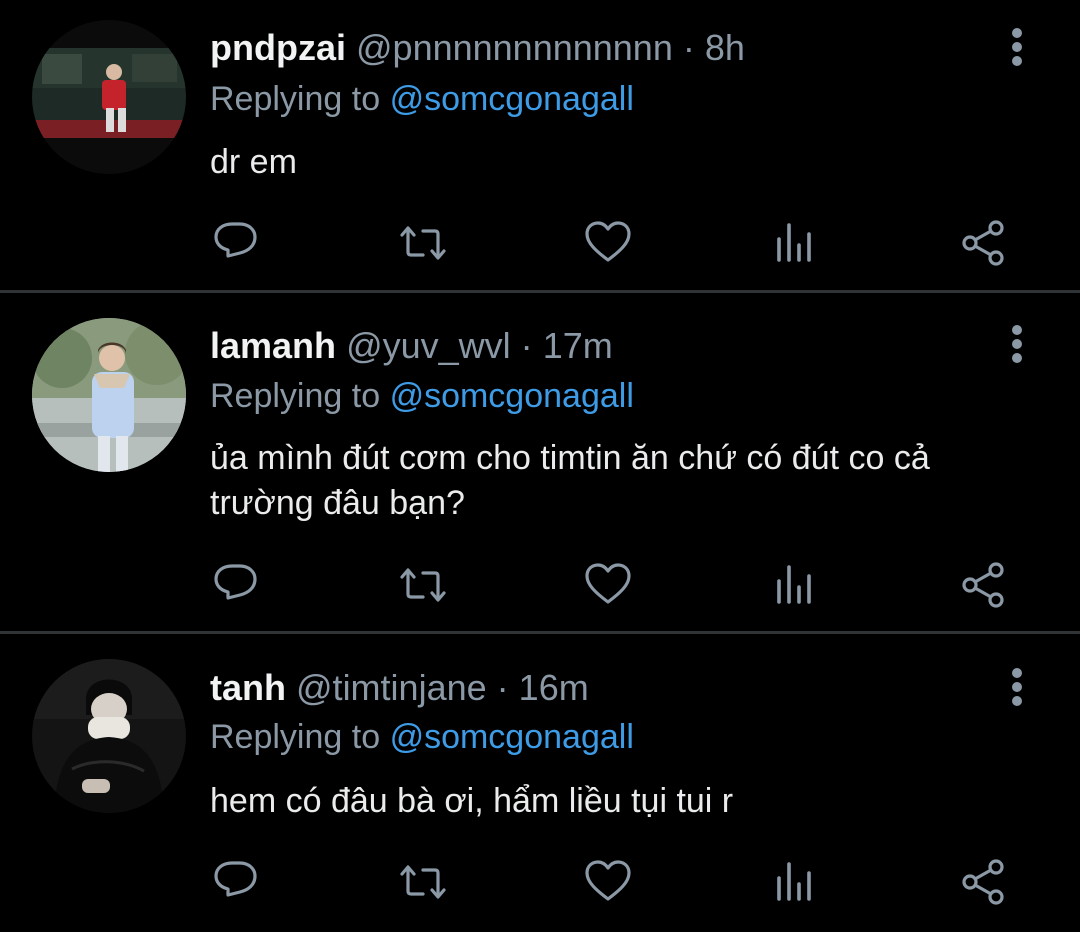 This screenshot has width=1080, height=932. Describe the element at coordinates (428, 345) in the screenshot. I see `user-handle: @yuv_wvl` at that location.